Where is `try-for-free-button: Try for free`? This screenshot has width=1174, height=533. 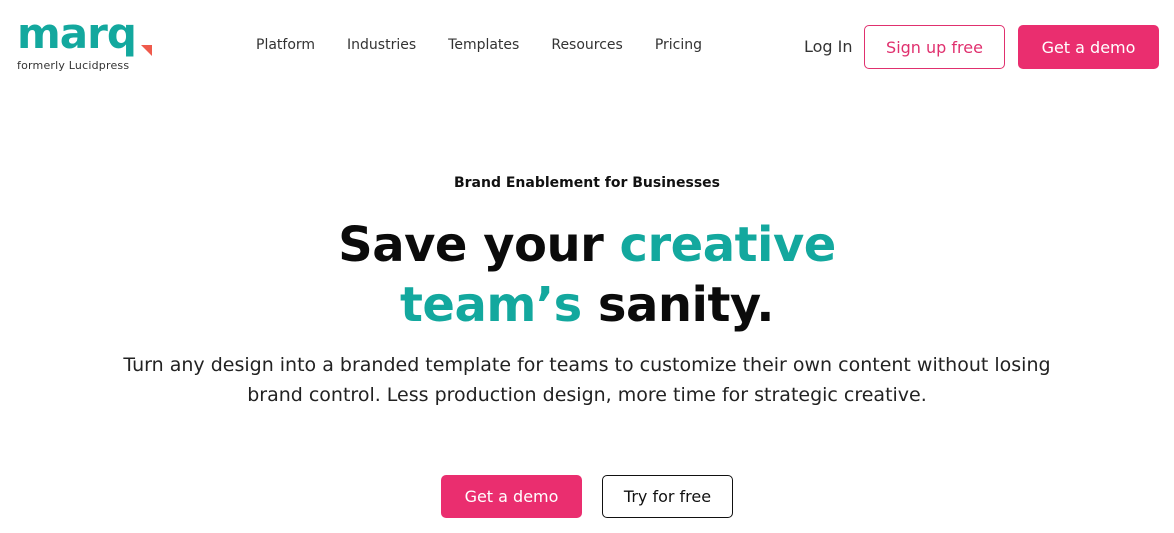
try-for-free-button: Try for free is located at coordinates (667, 496).